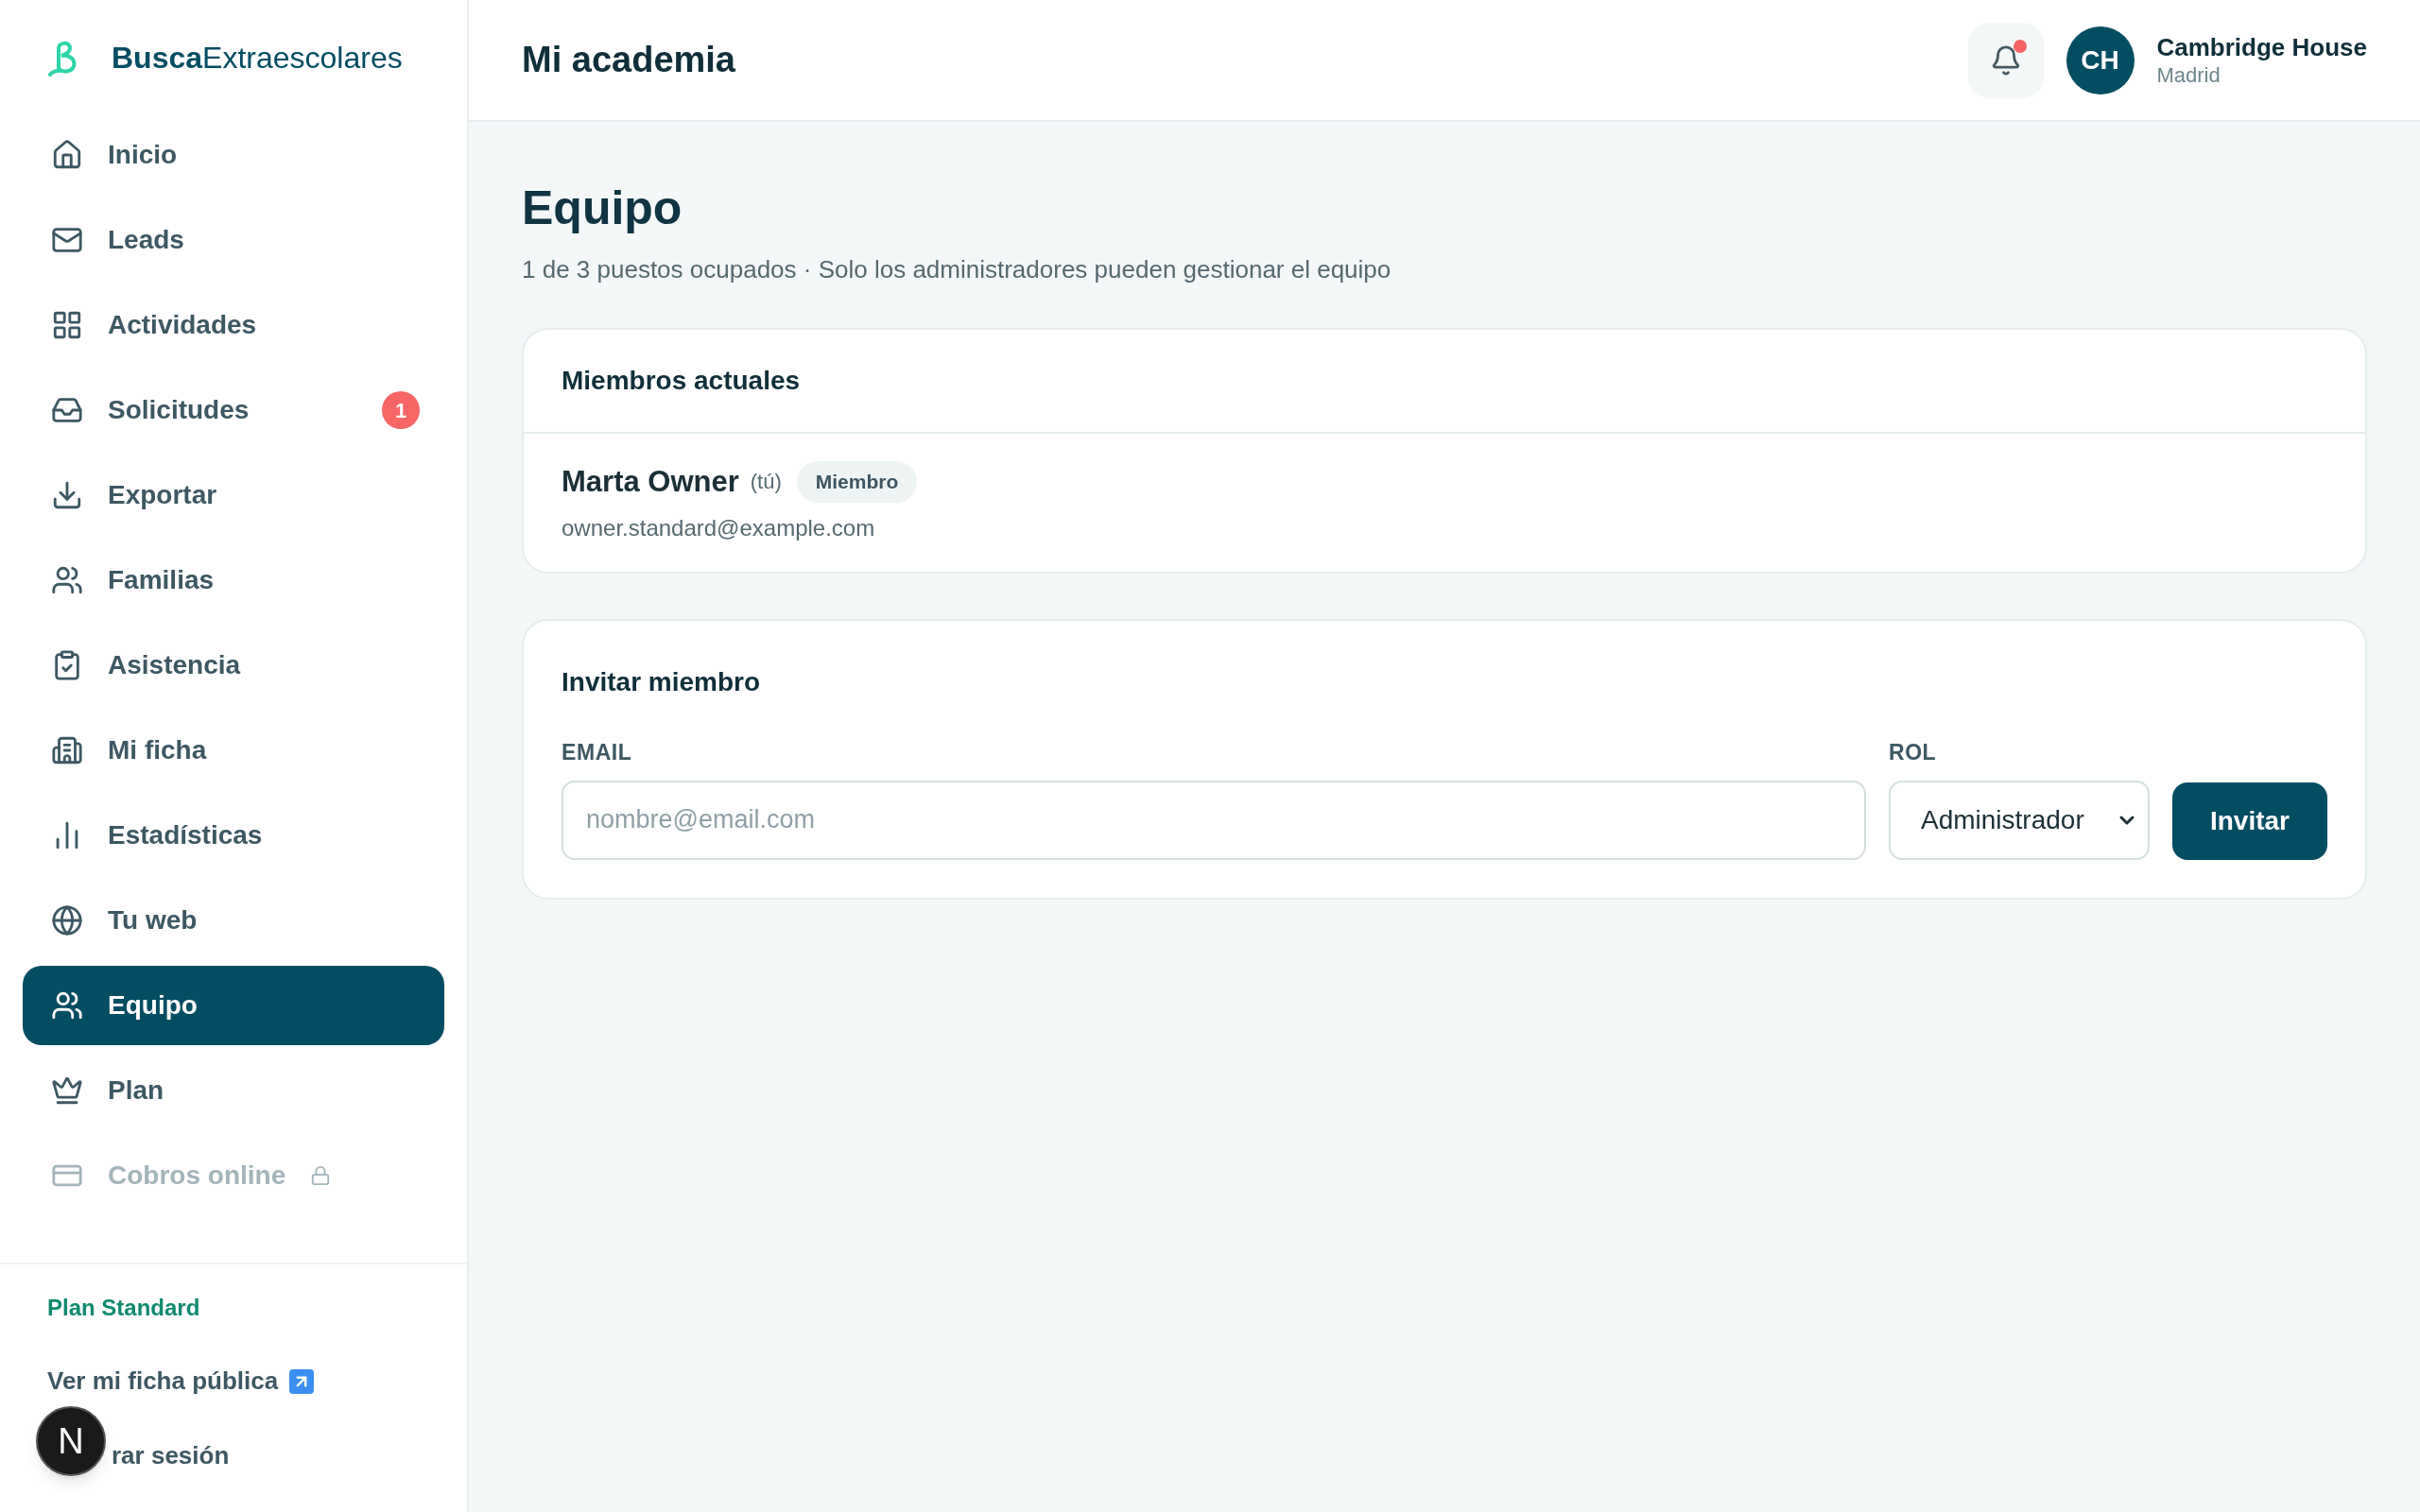  Describe the element at coordinates (401, 410) in the screenshot. I see `count-badge: 1` at that location.